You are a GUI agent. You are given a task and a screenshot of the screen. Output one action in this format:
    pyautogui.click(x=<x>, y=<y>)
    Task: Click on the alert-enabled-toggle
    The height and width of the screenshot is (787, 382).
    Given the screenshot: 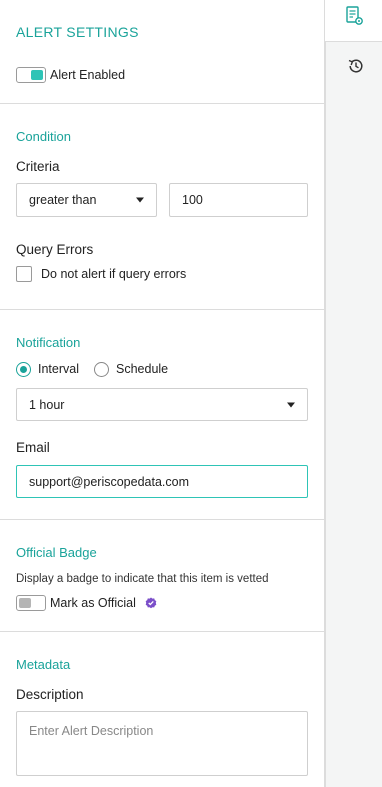 What is the action you would take?
    pyautogui.click(x=31, y=75)
    